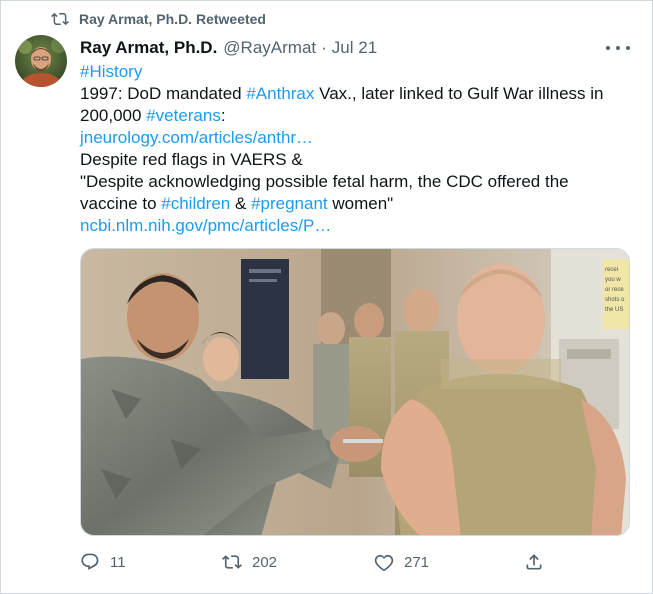 The width and height of the screenshot is (653, 594). What do you see at coordinates (614, 290) in the screenshot?
I see `svg-text: or rece` at bounding box center [614, 290].